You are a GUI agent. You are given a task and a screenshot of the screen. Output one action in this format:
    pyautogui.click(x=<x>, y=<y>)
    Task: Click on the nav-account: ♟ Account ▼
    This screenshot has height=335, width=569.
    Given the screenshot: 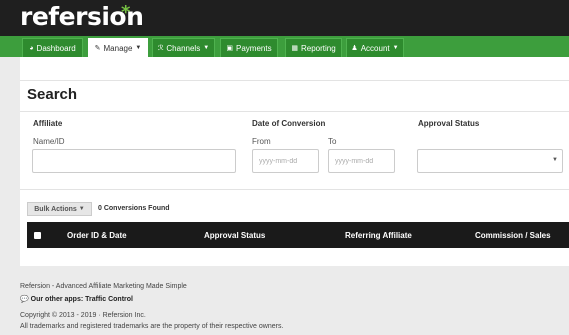 What is the action you would take?
    pyautogui.click(x=375, y=47)
    